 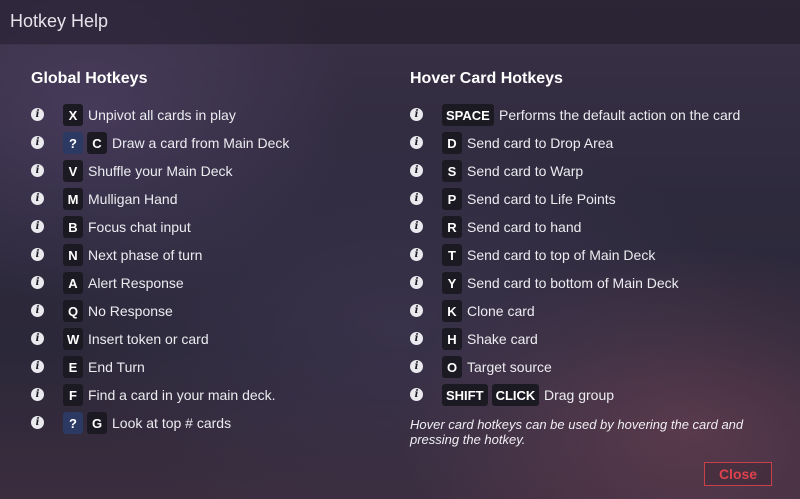 I want to click on hotkey-keys: W, so click(x=73, y=339).